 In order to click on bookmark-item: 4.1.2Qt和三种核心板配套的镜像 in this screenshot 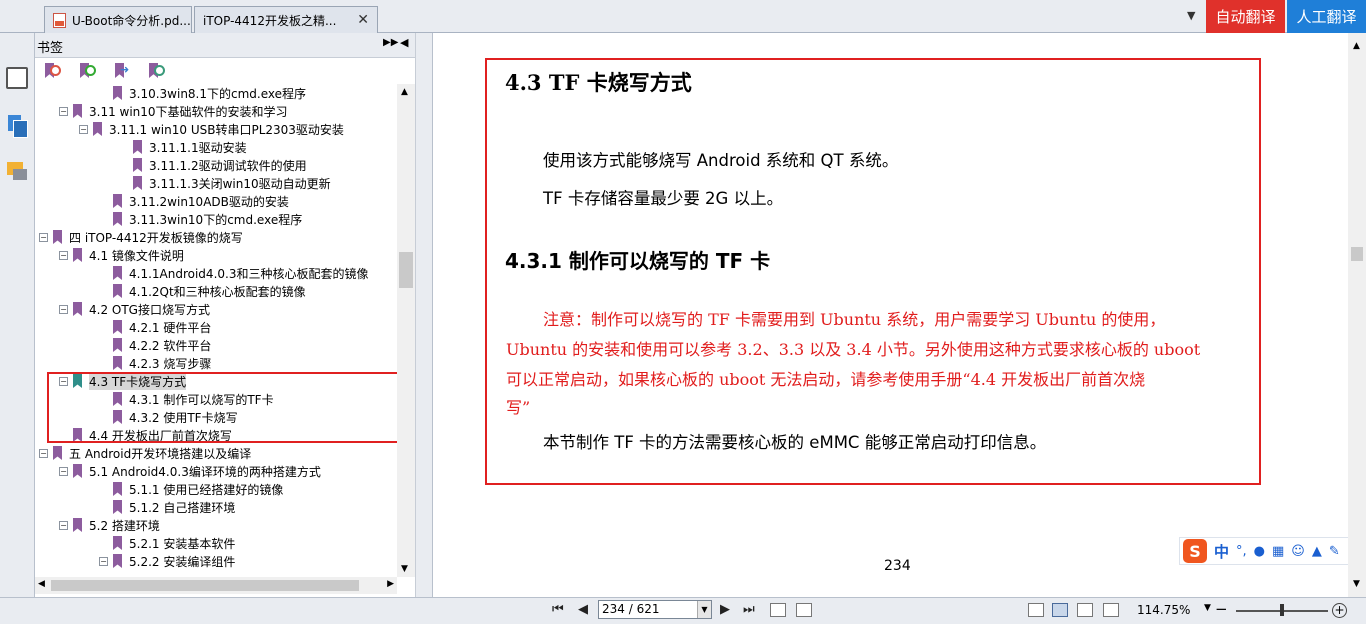, I will do `click(209, 291)`.